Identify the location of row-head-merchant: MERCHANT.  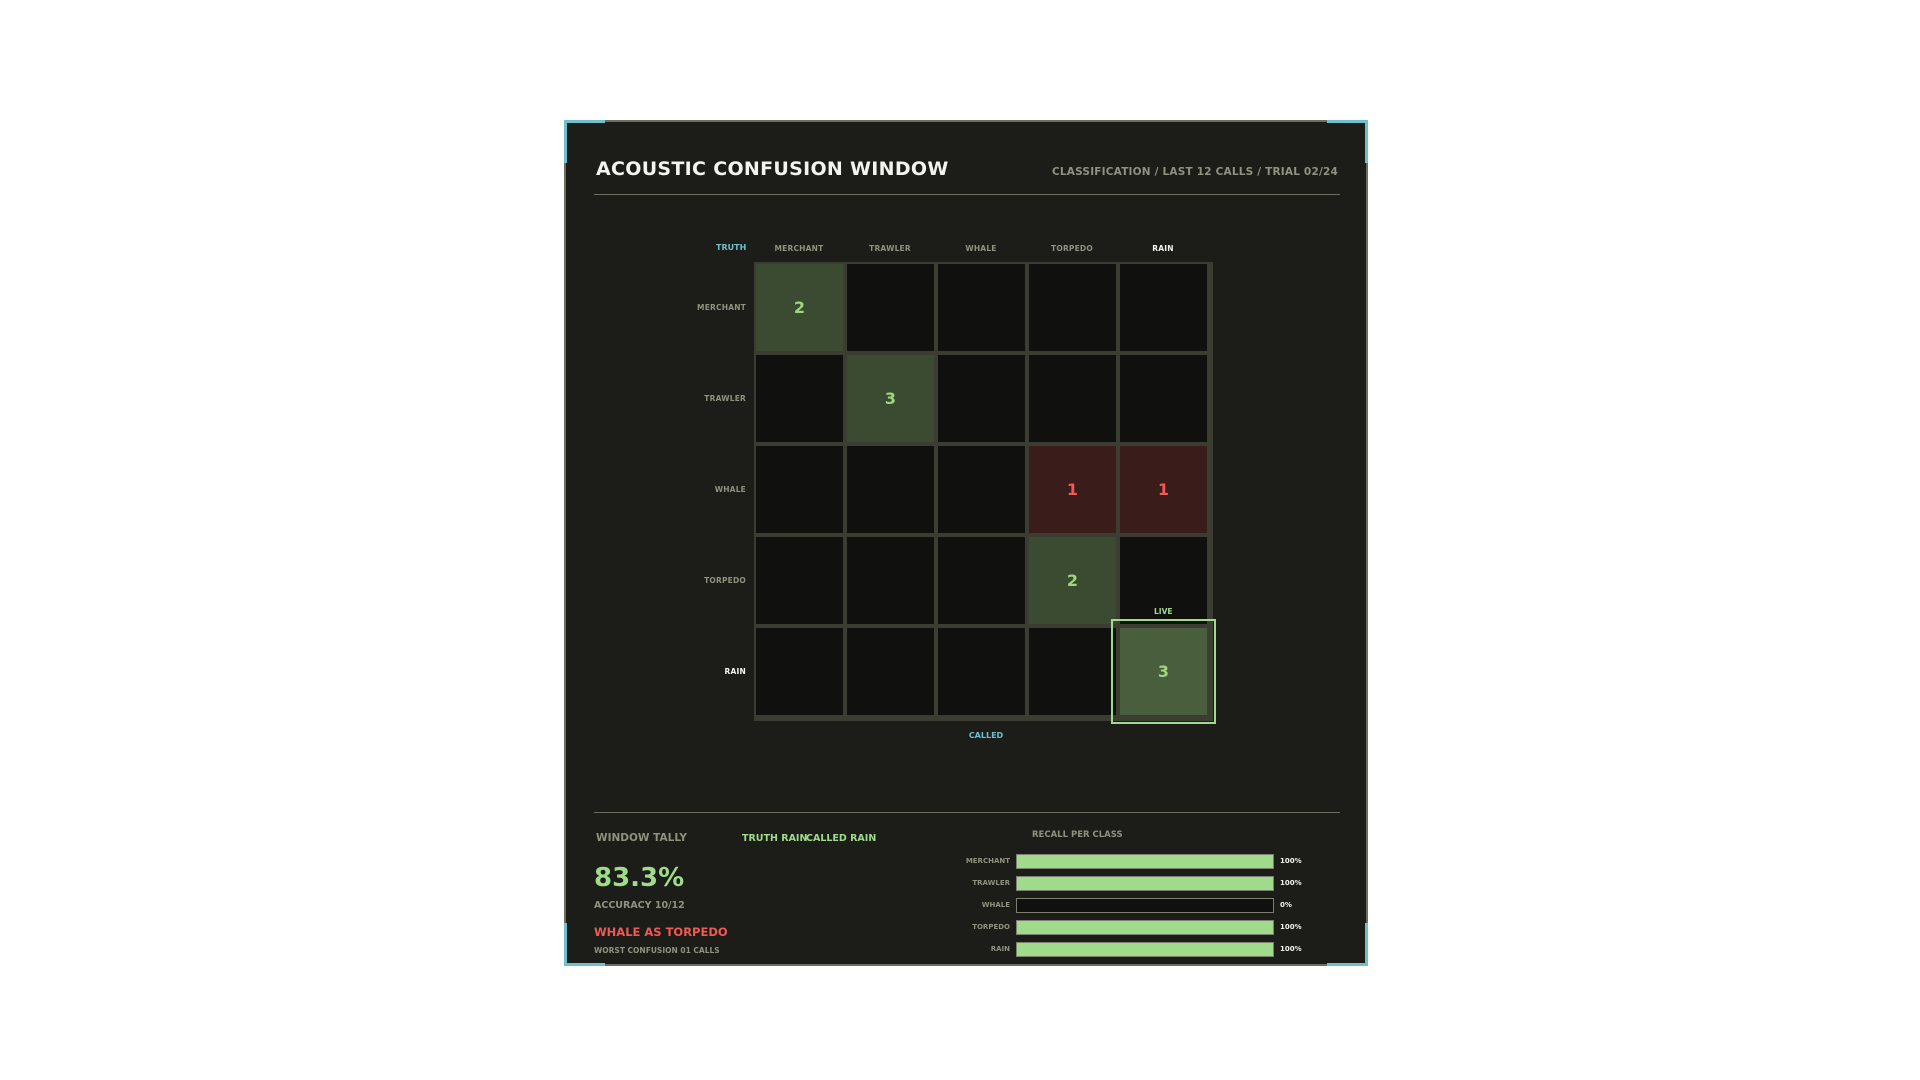
(721, 307).